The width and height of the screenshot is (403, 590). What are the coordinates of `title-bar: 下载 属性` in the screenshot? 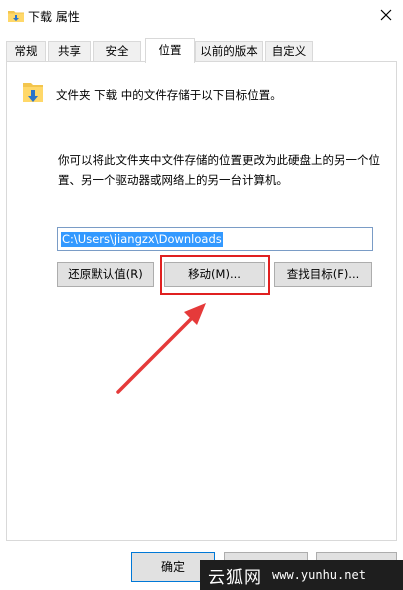 It's located at (201, 16).